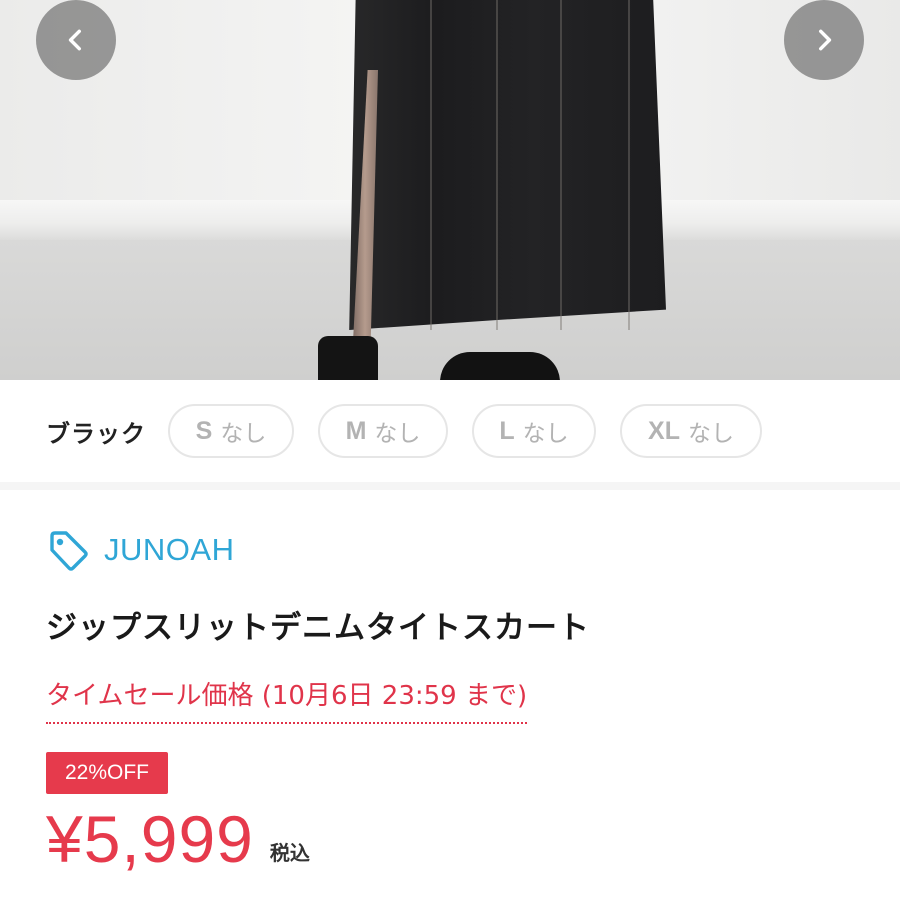  I want to click on chevron-right-icon, so click(825, 40).